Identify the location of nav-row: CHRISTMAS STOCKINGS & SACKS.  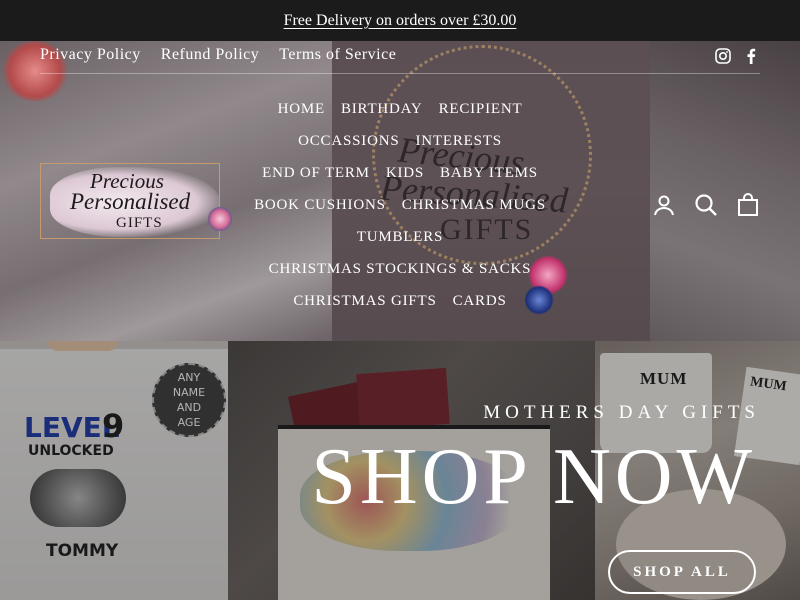
(400, 269).